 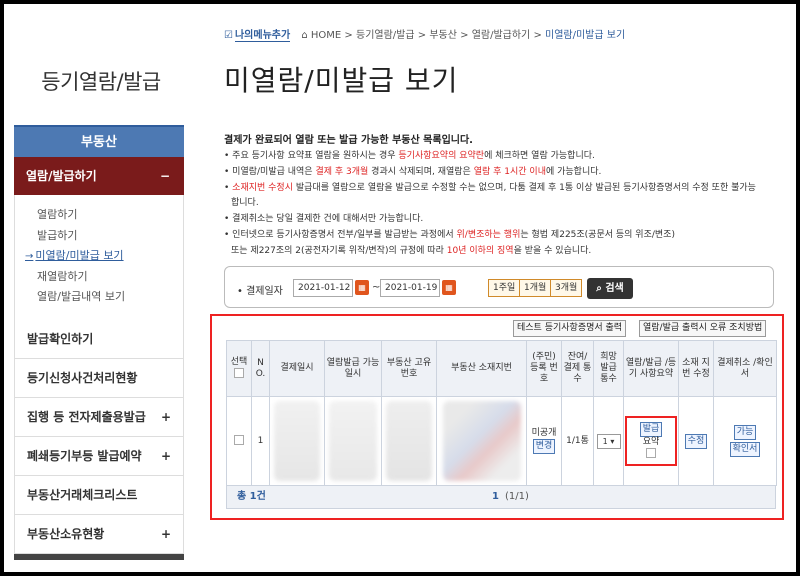 I want to click on period-1month-button: 1개월, so click(x=535, y=288).